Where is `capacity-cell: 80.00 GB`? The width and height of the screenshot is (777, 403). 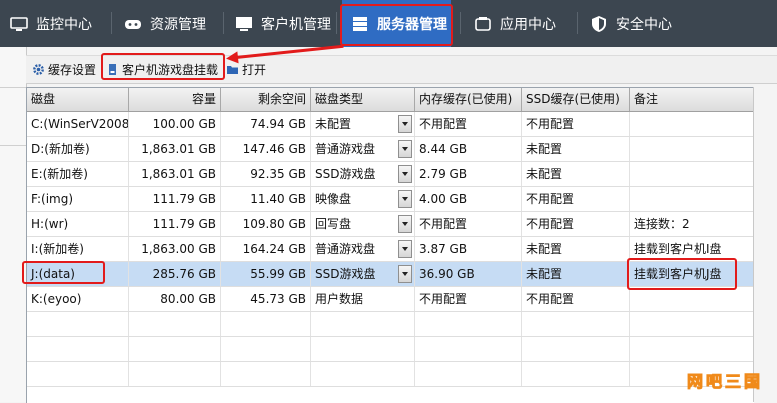
capacity-cell: 80.00 GB is located at coordinates (175, 299).